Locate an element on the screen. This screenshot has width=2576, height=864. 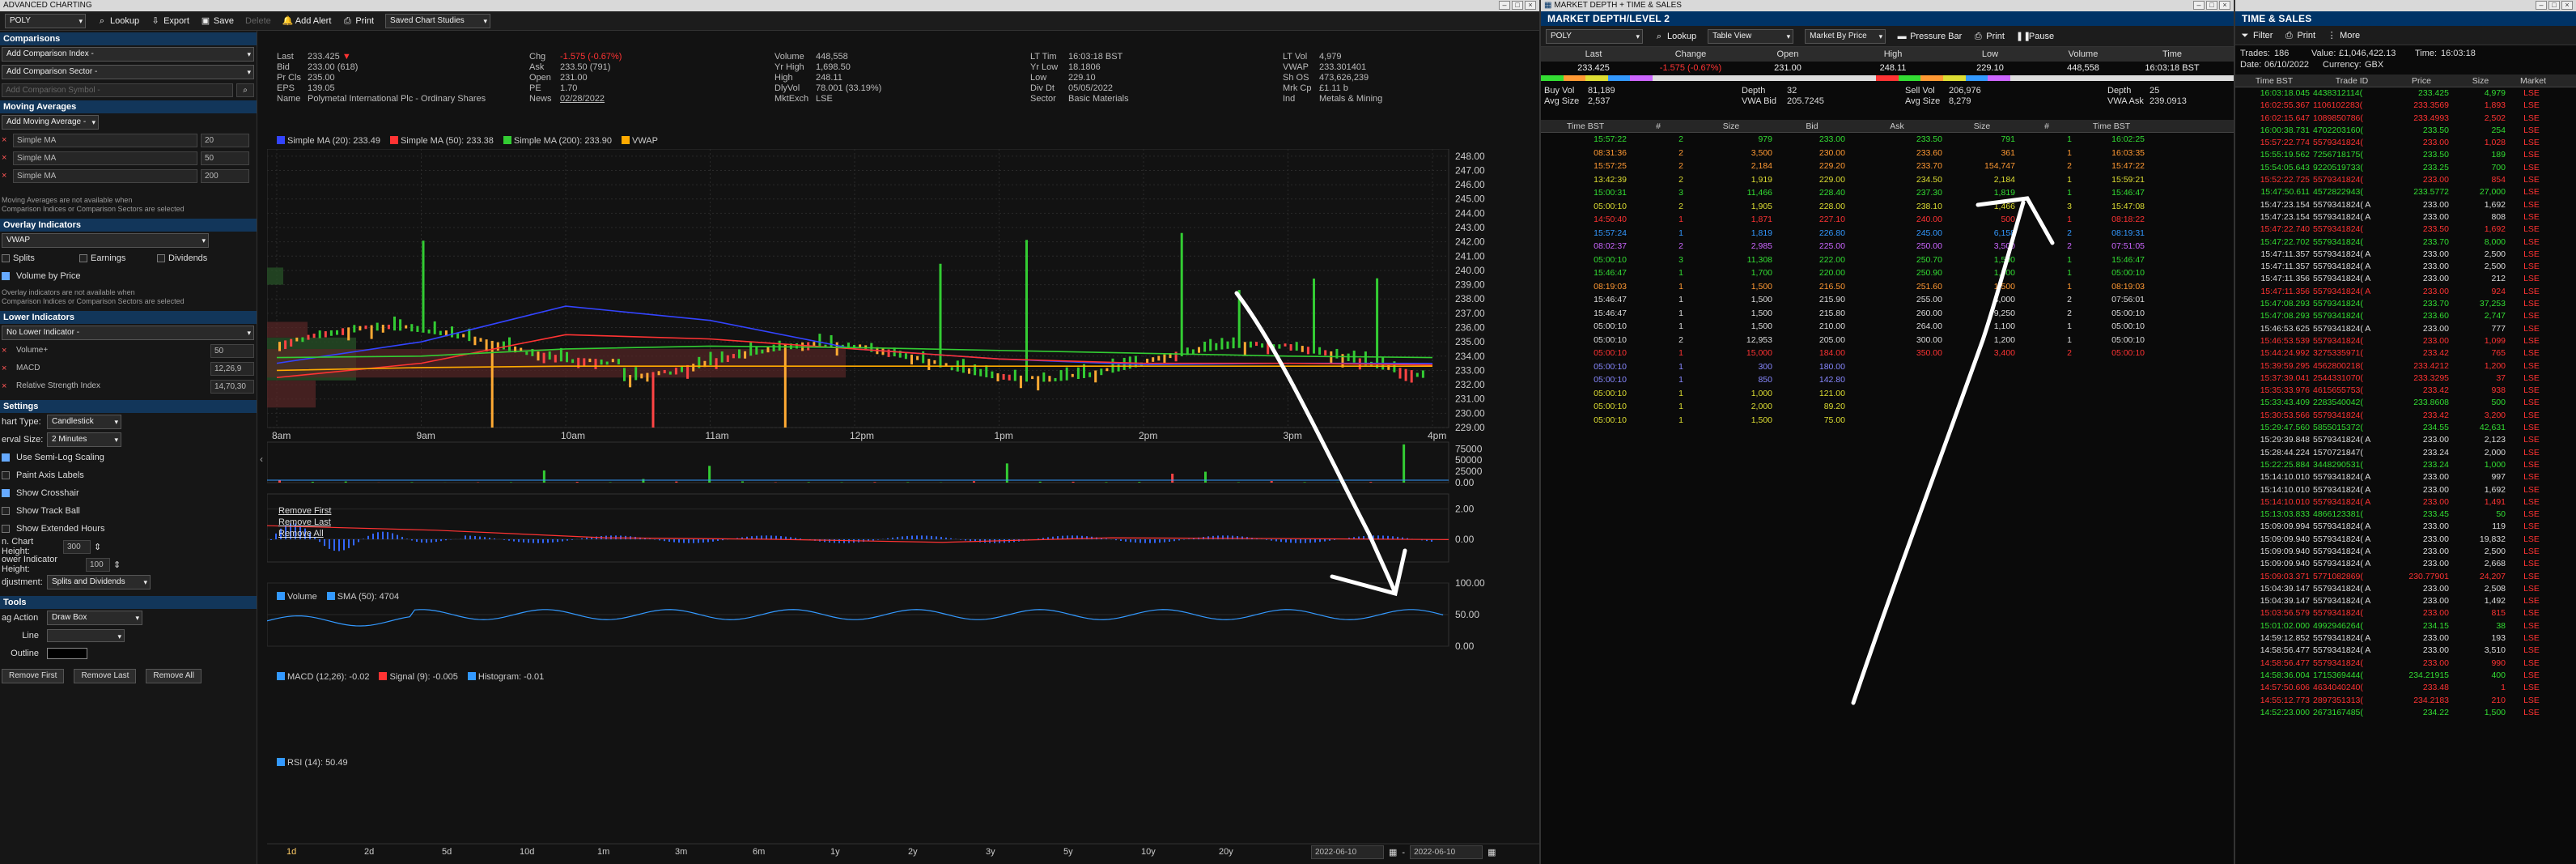
ts-row: 15:09:09.940 5579341824( A 233.00 2,668 LSE is located at coordinates (2405, 564).